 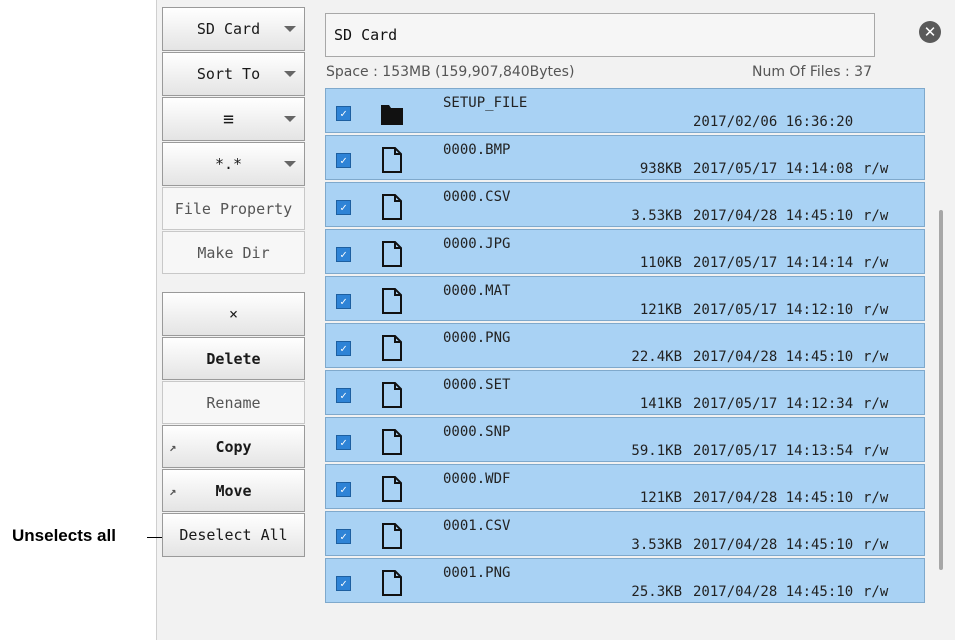 What do you see at coordinates (660, 263) in the screenshot?
I see `file-size: 110KB` at bounding box center [660, 263].